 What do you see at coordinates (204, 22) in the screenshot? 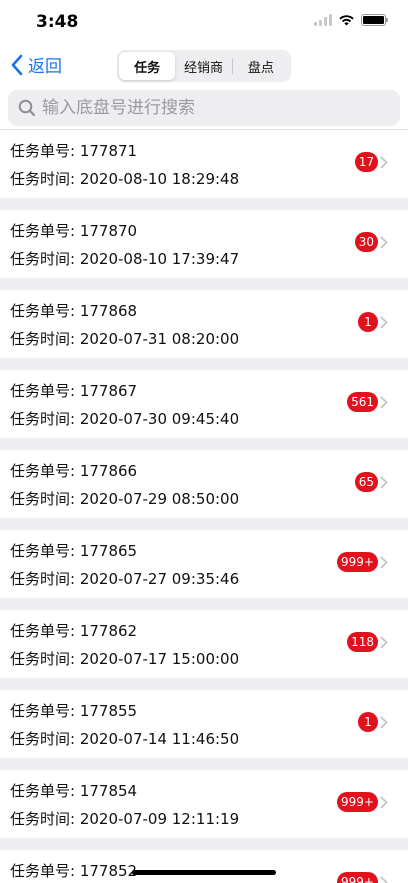
I see `status-bar: 3:48` at bounding box center [204, 22].